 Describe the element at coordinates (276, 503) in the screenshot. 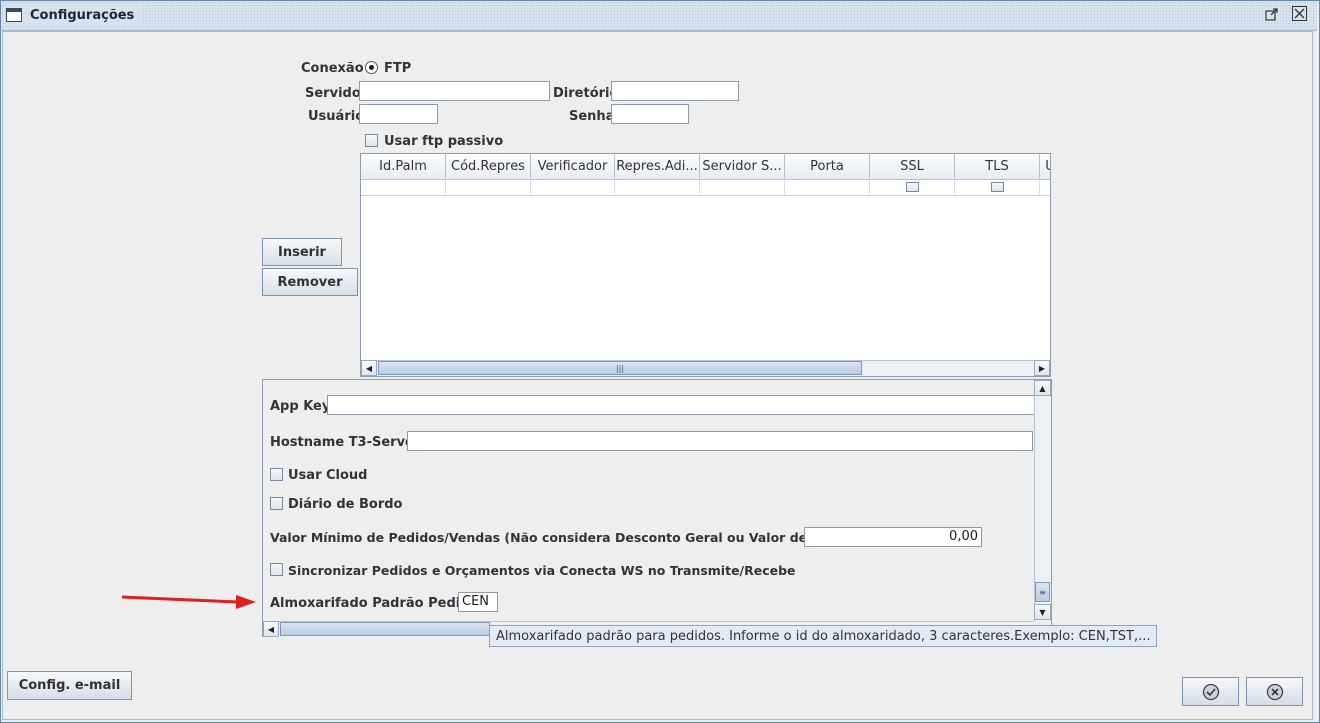

I see `diario-bordo-checkbox` at that location.